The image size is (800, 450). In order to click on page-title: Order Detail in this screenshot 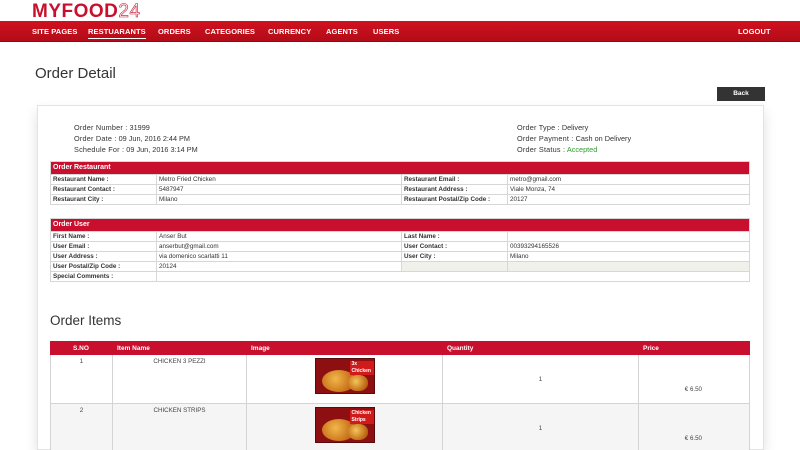, I will do `click(75, 73)`.